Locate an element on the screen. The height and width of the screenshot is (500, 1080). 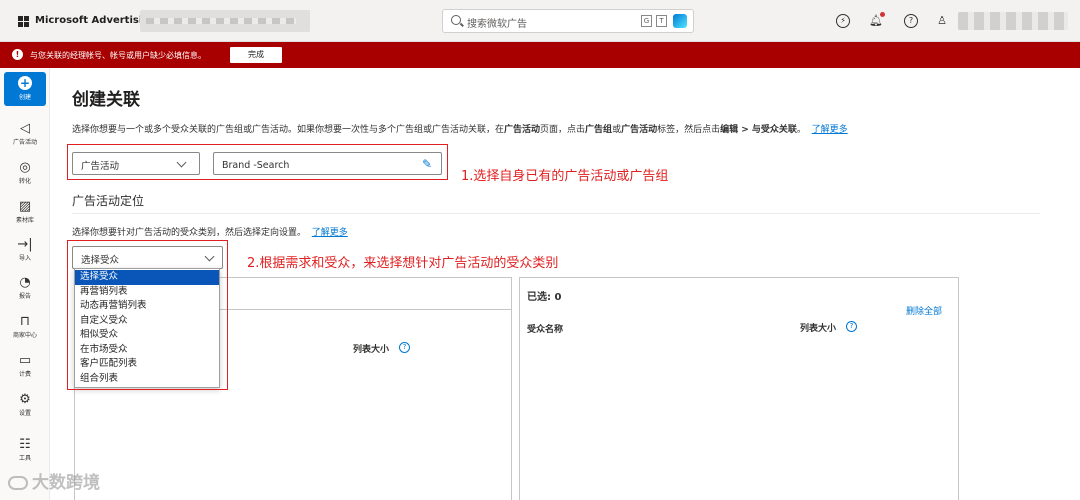
search-icon is located at coordinates (456, 20).